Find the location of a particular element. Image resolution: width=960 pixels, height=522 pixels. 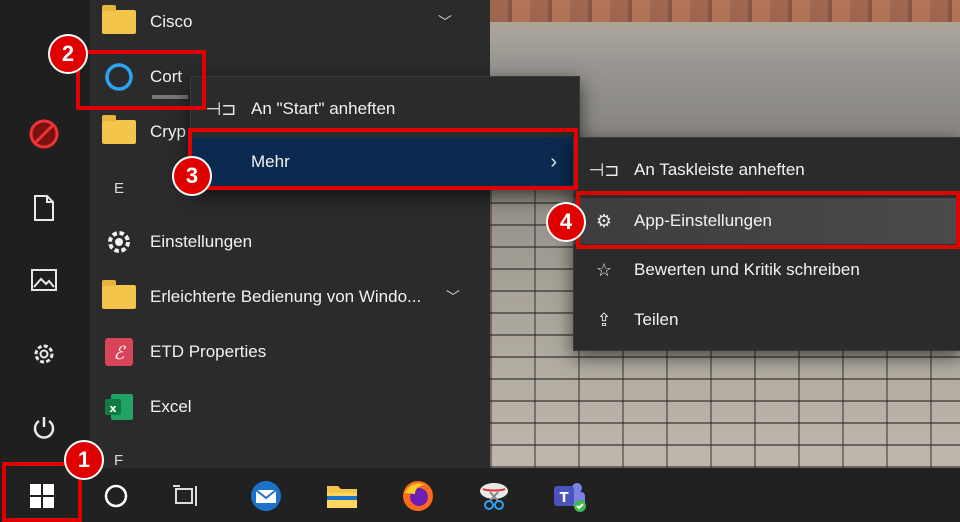

taskbar: T is located at coordinates (480, 495).